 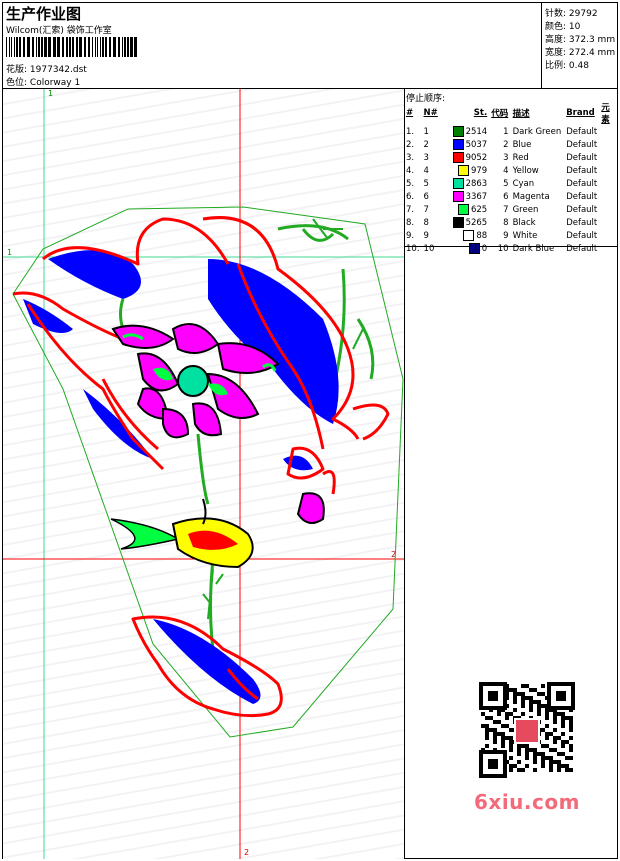 What do you see at coordinates (479, 210) in the screenshot?
I see `stitch-count: 625` at bounding box center [479, 210].